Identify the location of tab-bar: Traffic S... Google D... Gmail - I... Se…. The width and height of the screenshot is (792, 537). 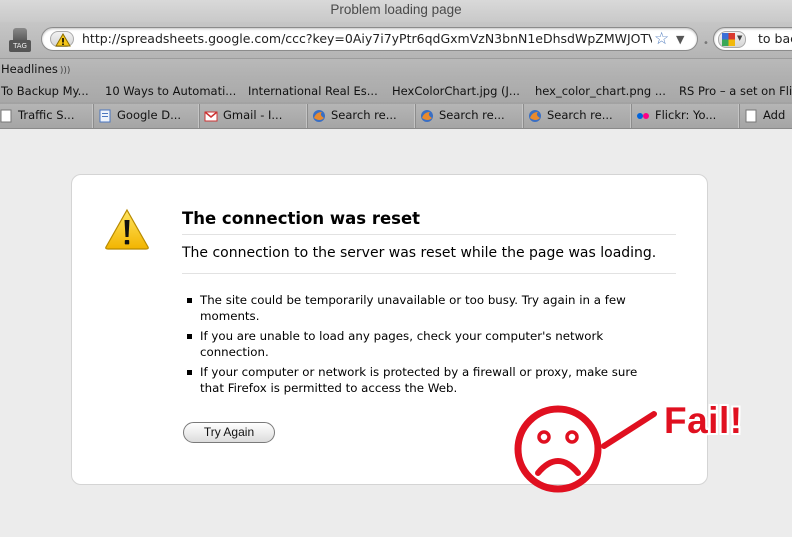
(396, 115).